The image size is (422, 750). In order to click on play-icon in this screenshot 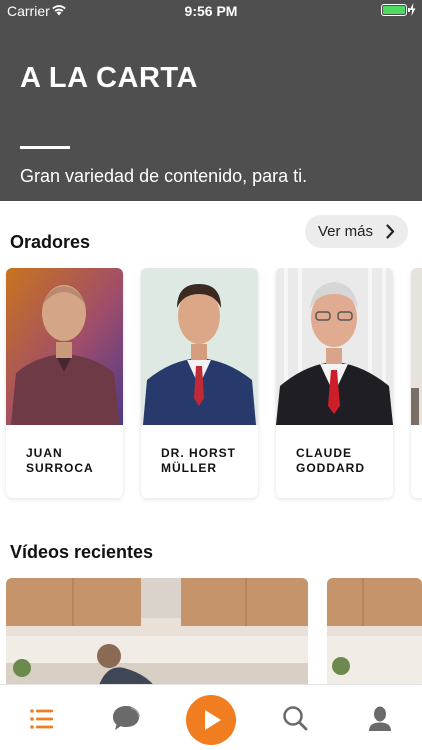, I will do `click(213, 720)`.